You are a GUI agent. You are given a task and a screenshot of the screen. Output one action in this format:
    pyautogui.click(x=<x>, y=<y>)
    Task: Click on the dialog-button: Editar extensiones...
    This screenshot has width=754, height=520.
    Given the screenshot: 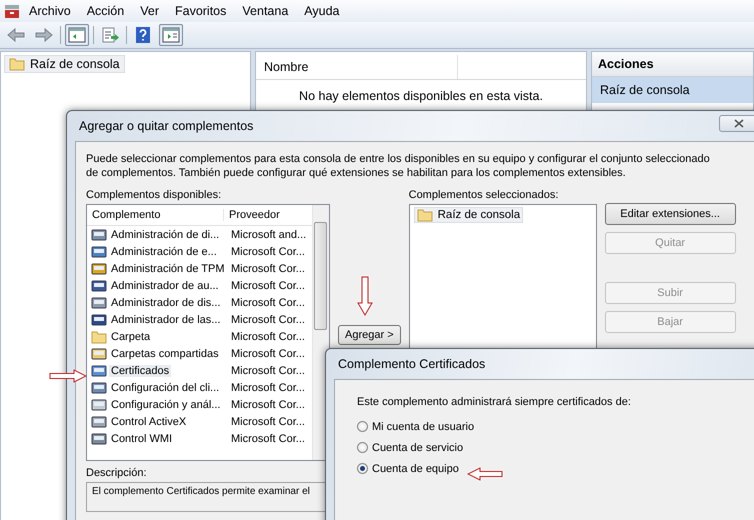 What is the action you would take?
    pyautogui.click(x=670, y=214)
    